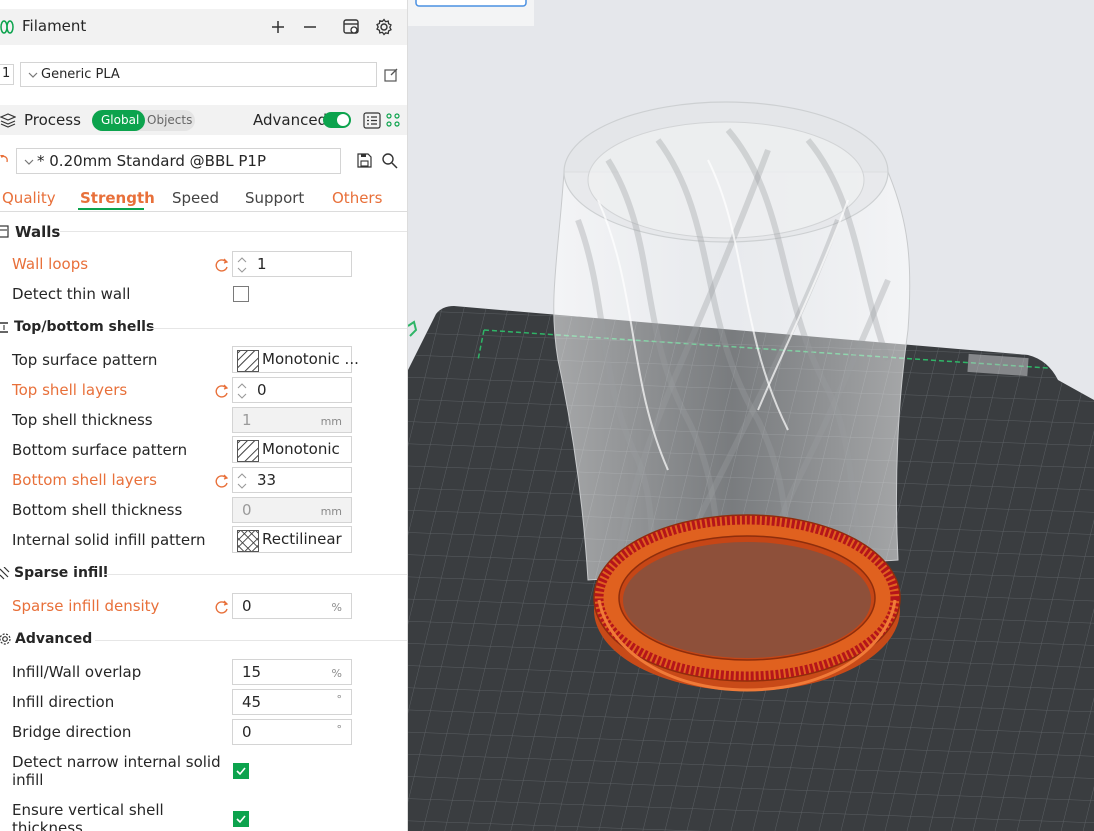  I want to click on bottom-shell-layers-label: Bottom shell layers, so click(84, 480).